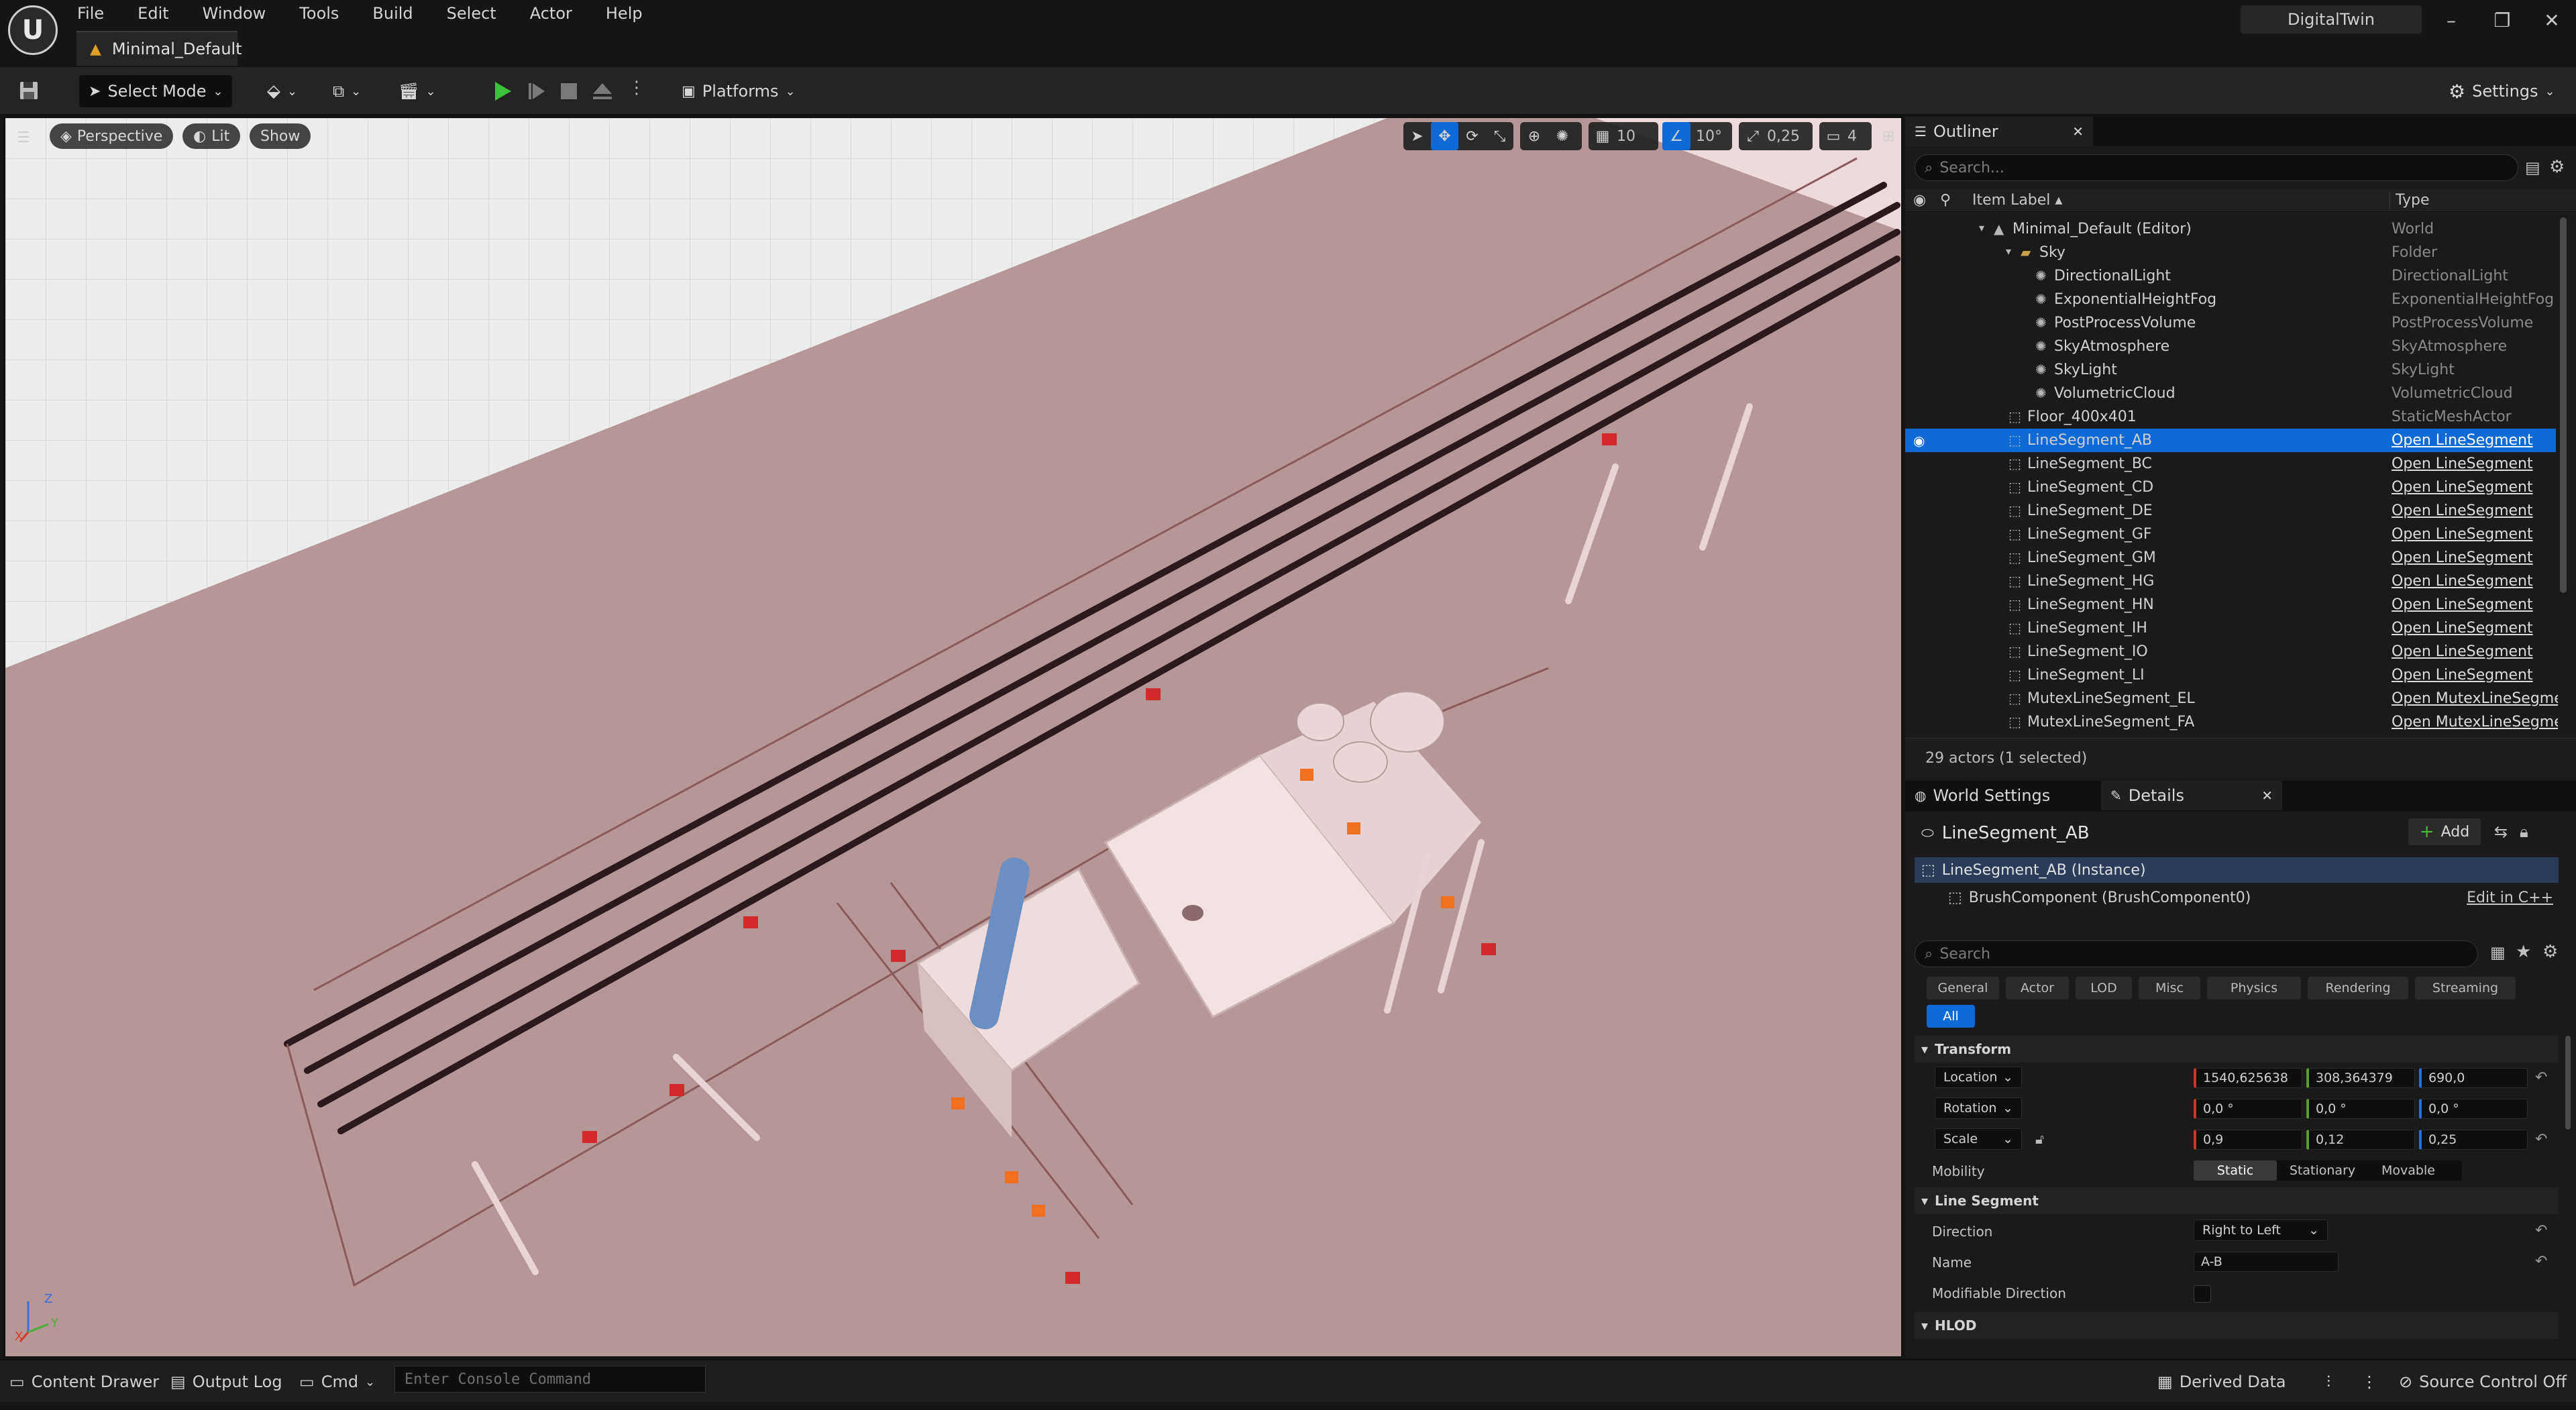  What do you see at coordinates (2360, 1078) in the screenshot?
I see `location-y-field: 308,364379` at bounding box center [2360, 1078].